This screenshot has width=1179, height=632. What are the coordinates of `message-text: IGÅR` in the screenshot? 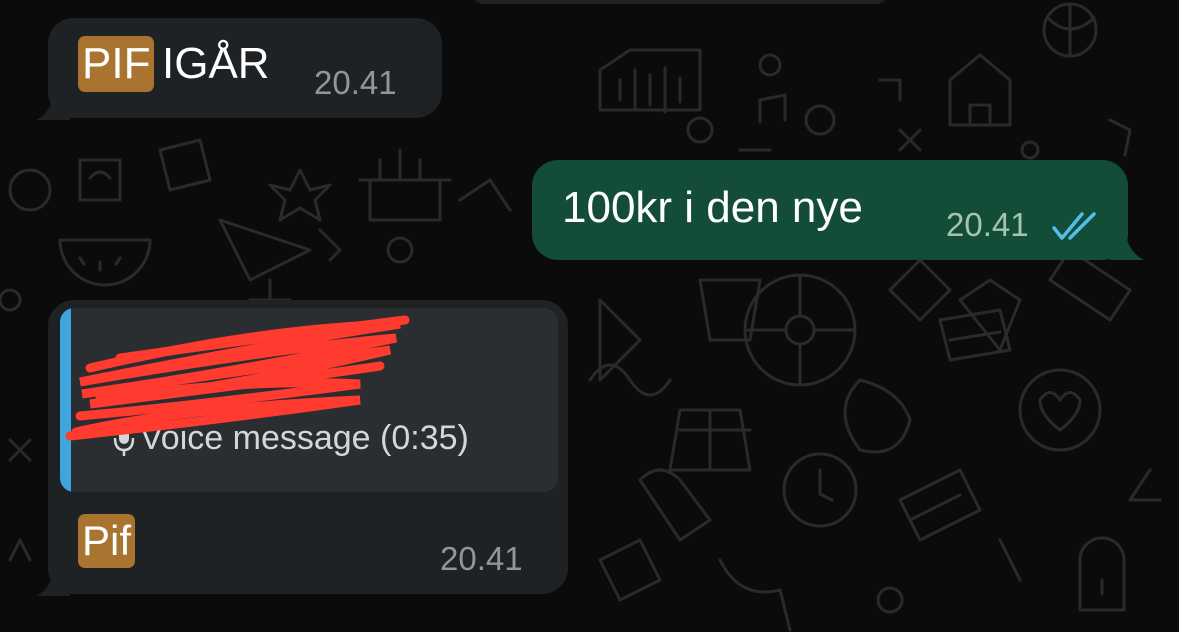 It's located at (216, 63).